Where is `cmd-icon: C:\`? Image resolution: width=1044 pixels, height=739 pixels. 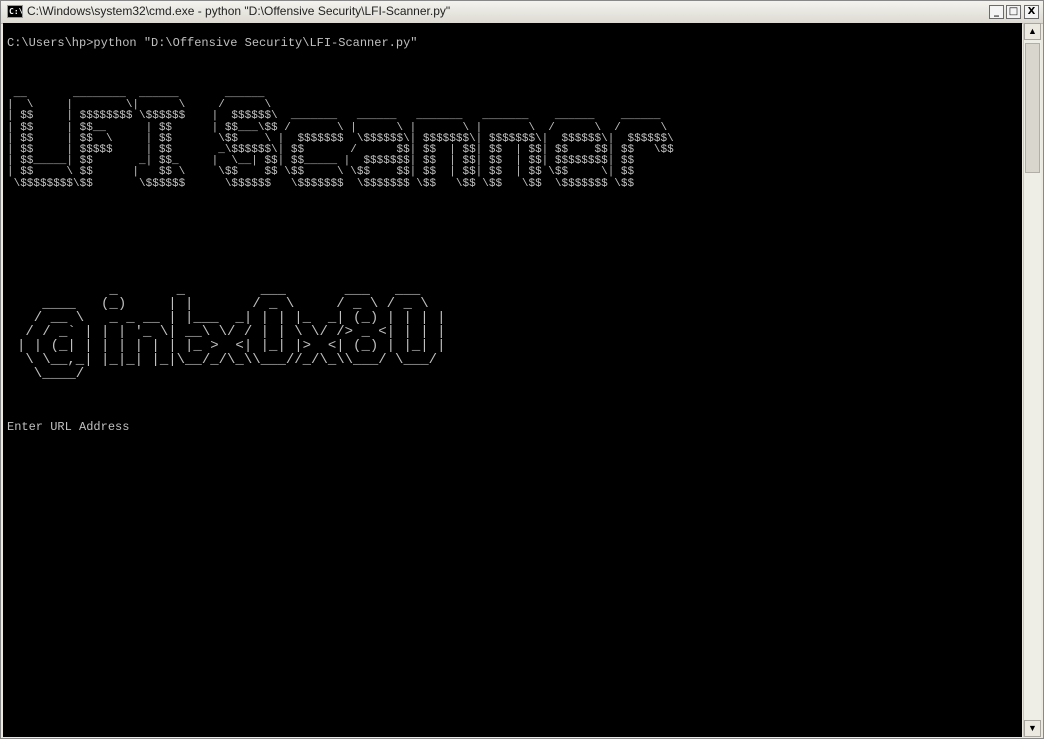
cmd-icon: C:\ is located at coordinates (15, 11).